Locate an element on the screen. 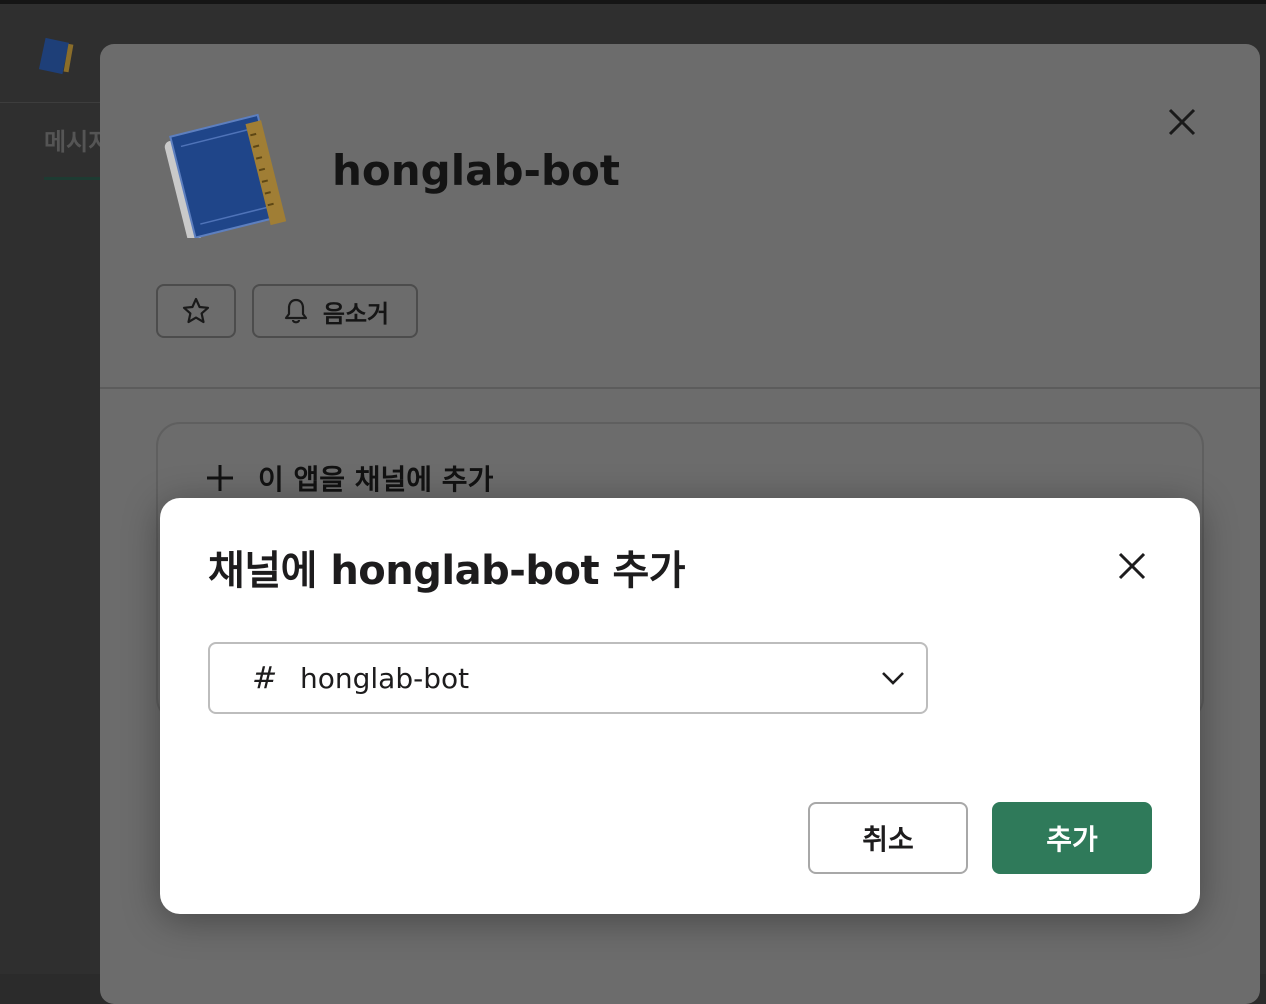 This screenshot has height=1004, width=1266. cancel-button: 취소 is located at coordinates (888, 838).